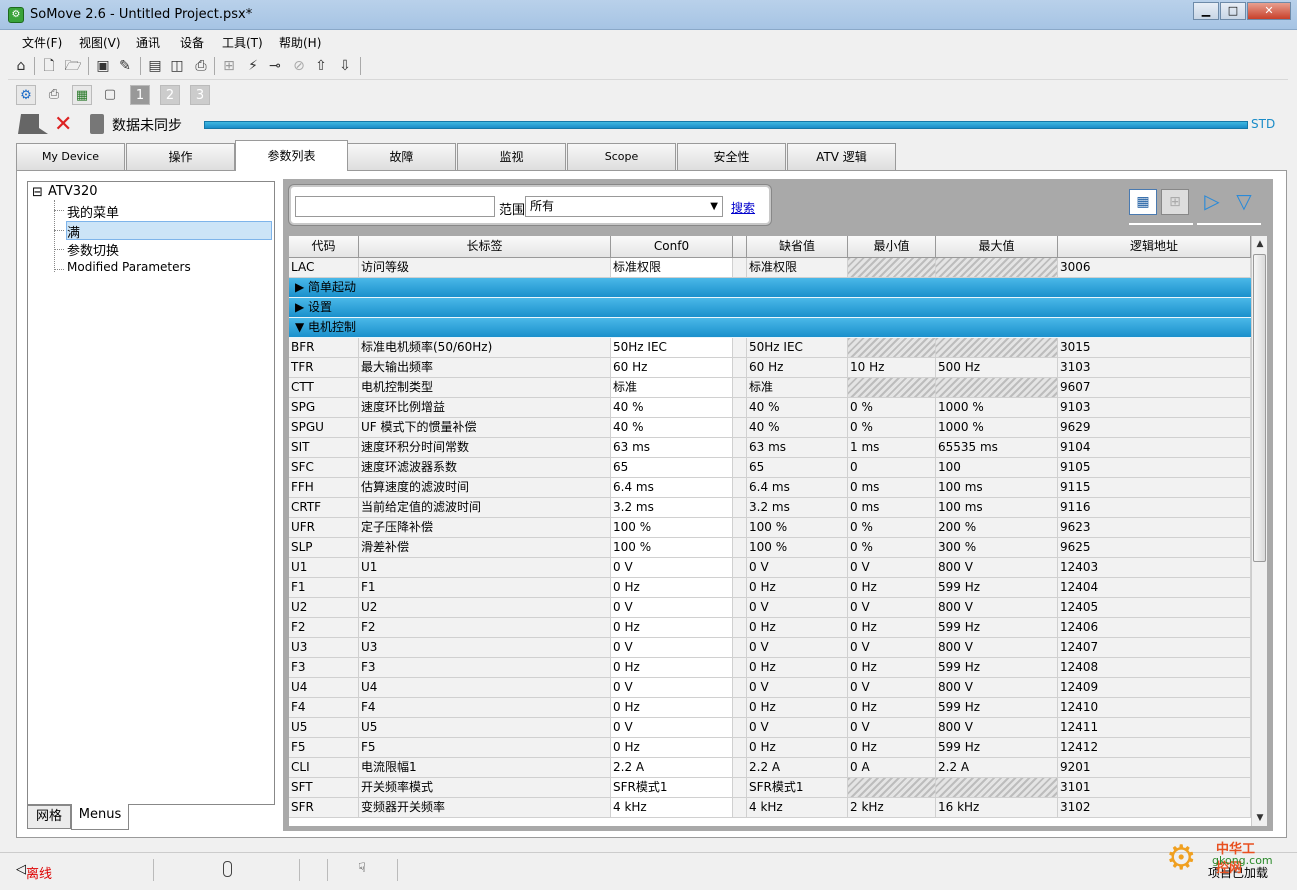  What do you see at coordinates (624, 206) in the screenshot?
I see `scope-select: 所有 ▼` at bounding box center [624, 206].